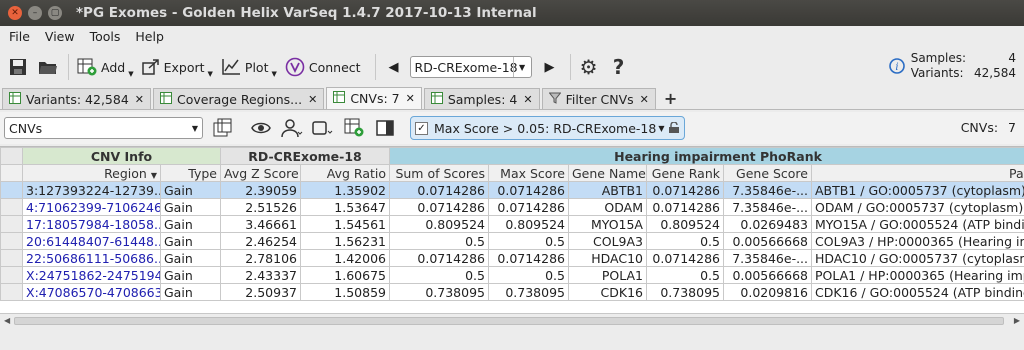 This screenshot has height=350, width=1024. What do you see at coordinates (661, 128) in the screenshot?
I see `chevron-down-icon: ▼` at bounding box center [661, 128].